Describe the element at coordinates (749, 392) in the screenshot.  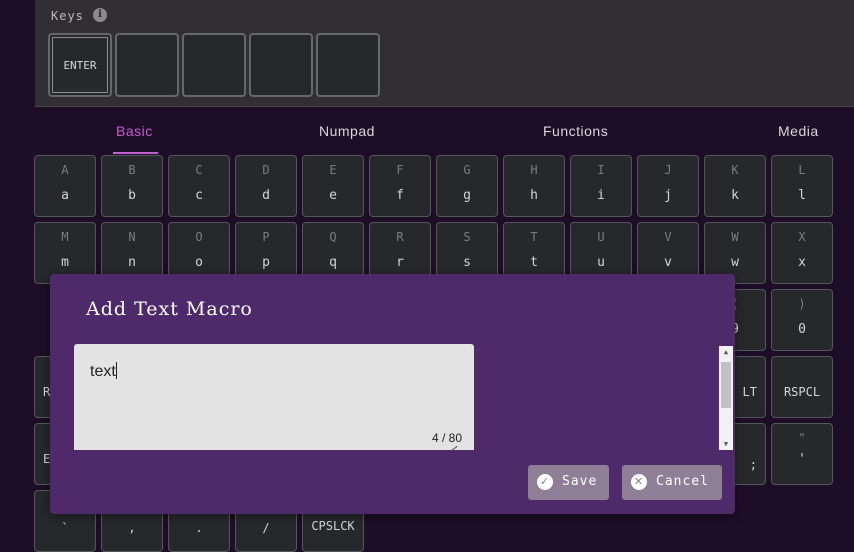
I see `key-label: LT` at that location.